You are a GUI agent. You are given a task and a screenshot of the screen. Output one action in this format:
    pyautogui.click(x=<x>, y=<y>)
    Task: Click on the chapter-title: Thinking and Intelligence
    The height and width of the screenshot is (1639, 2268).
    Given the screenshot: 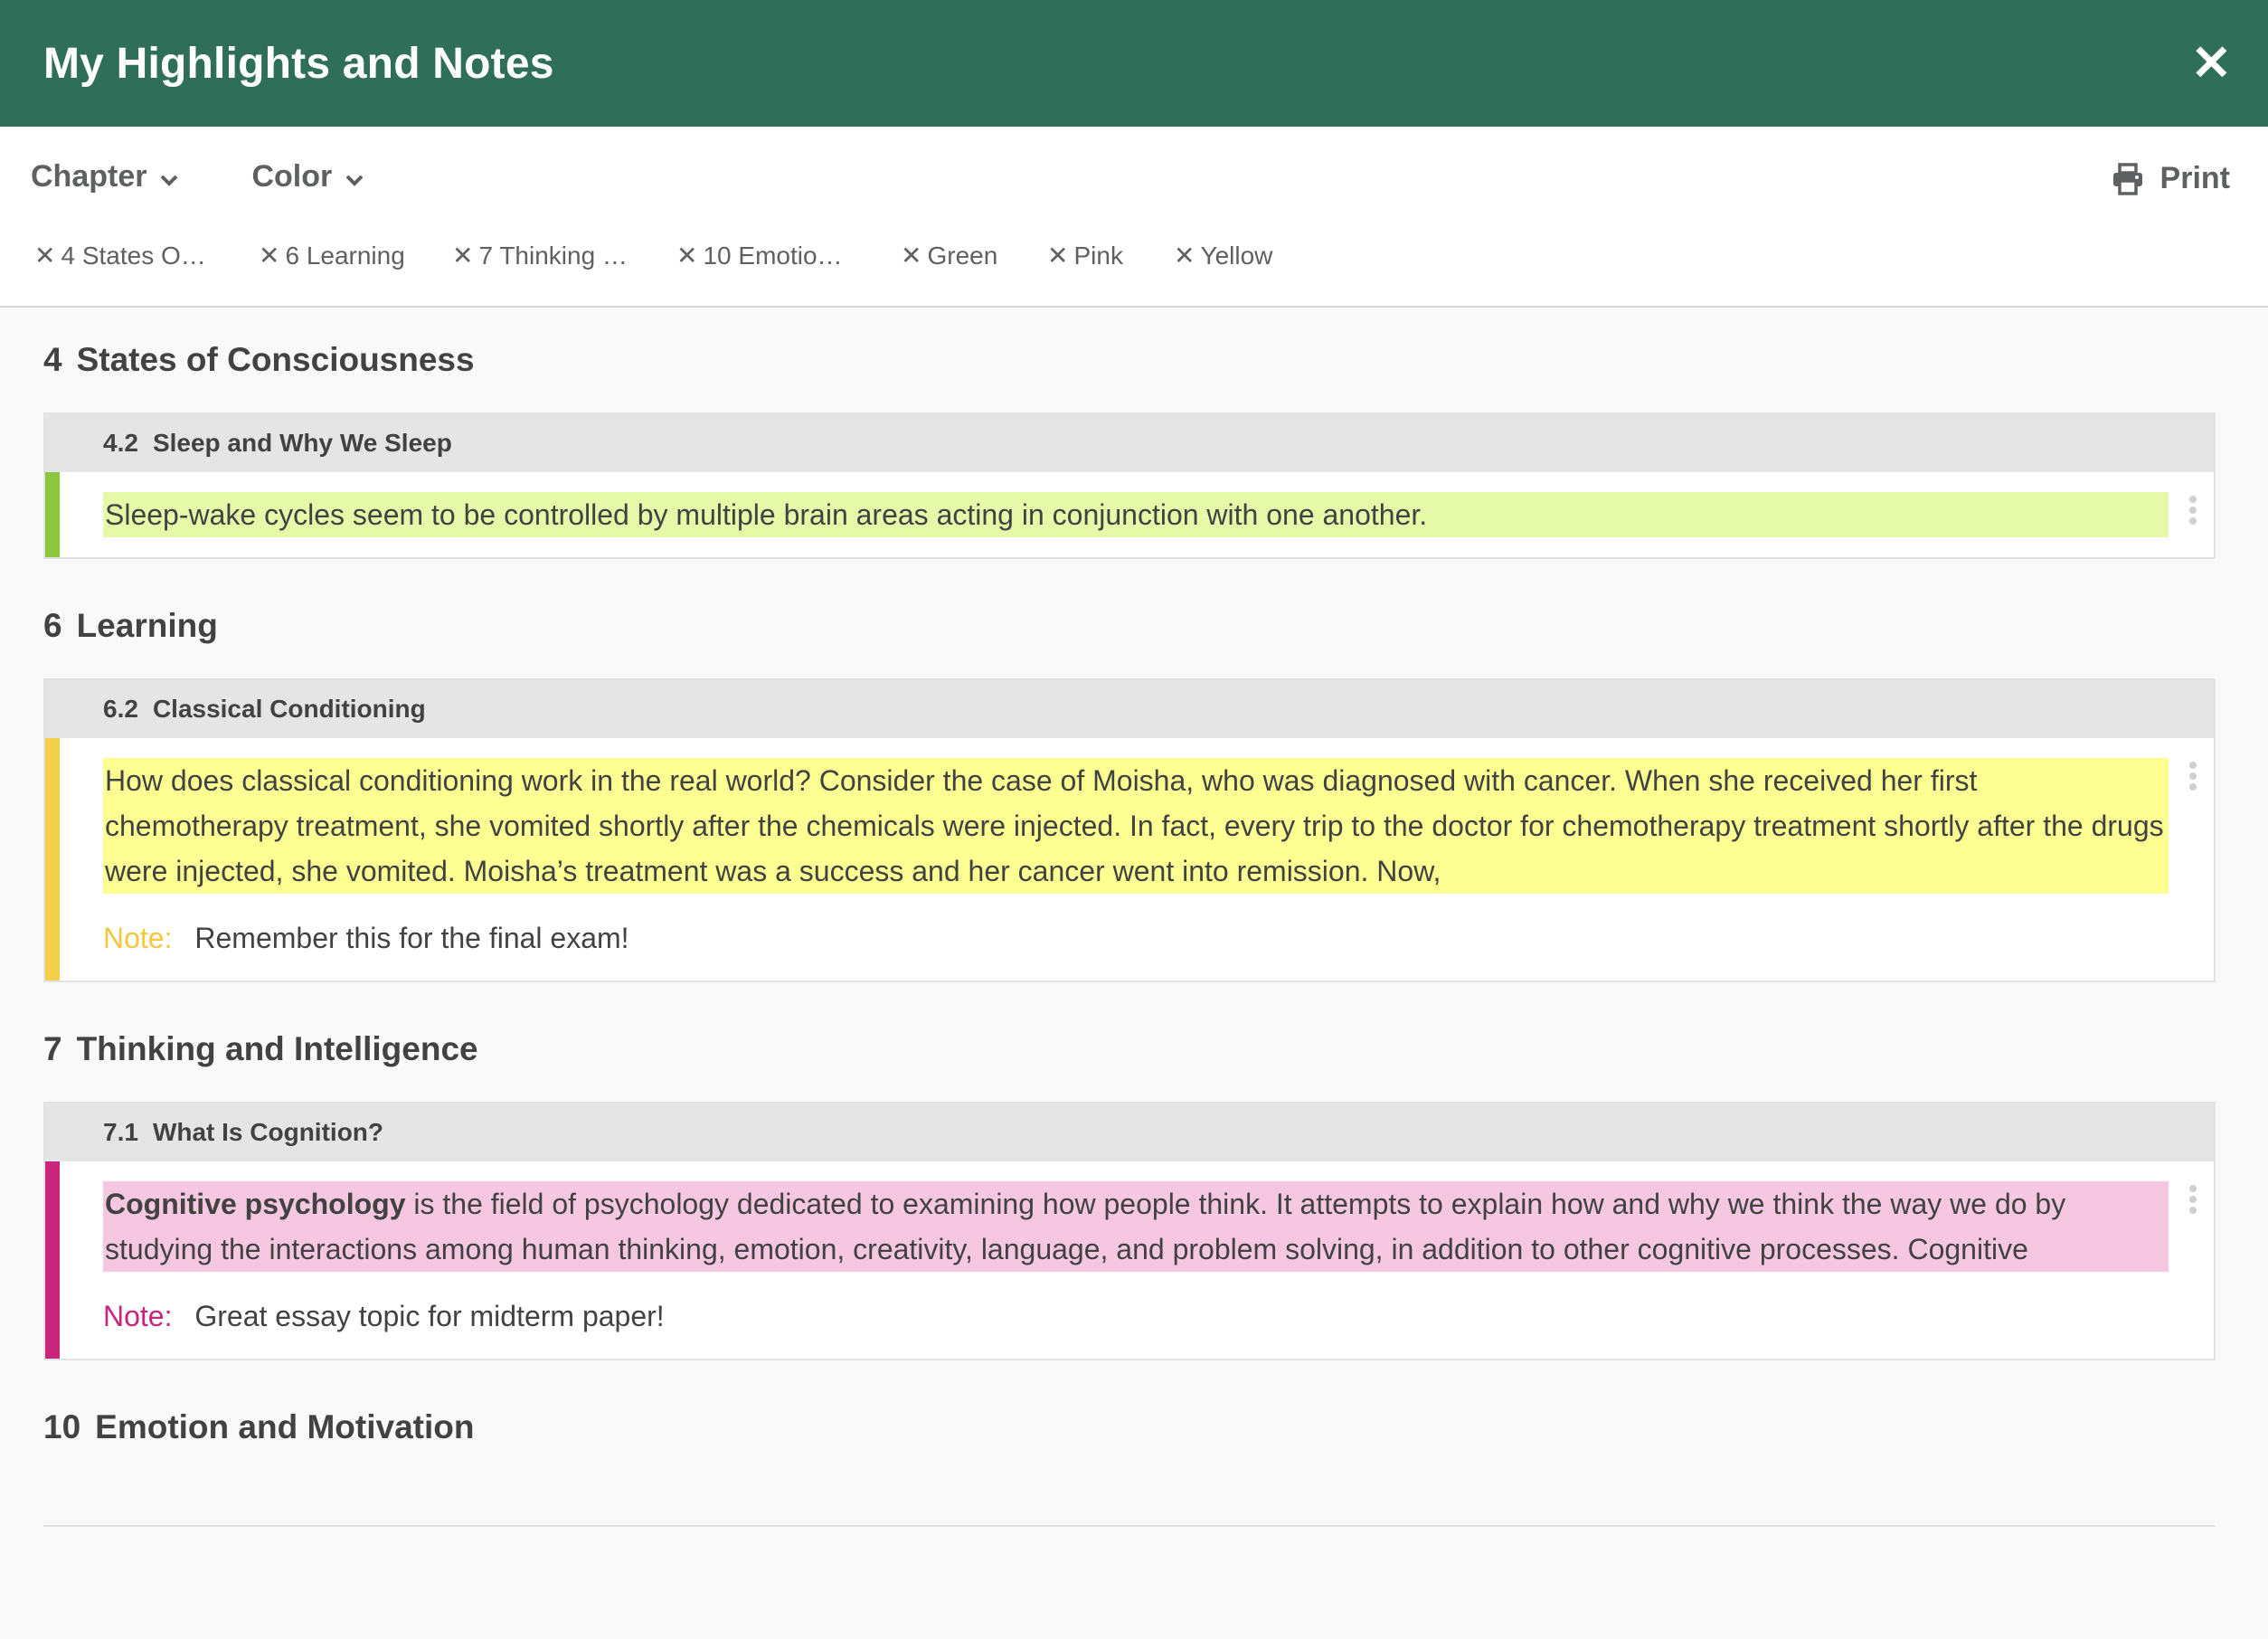 What is the action you would take?
    pyautogui.click(x=277, y=1048)
    